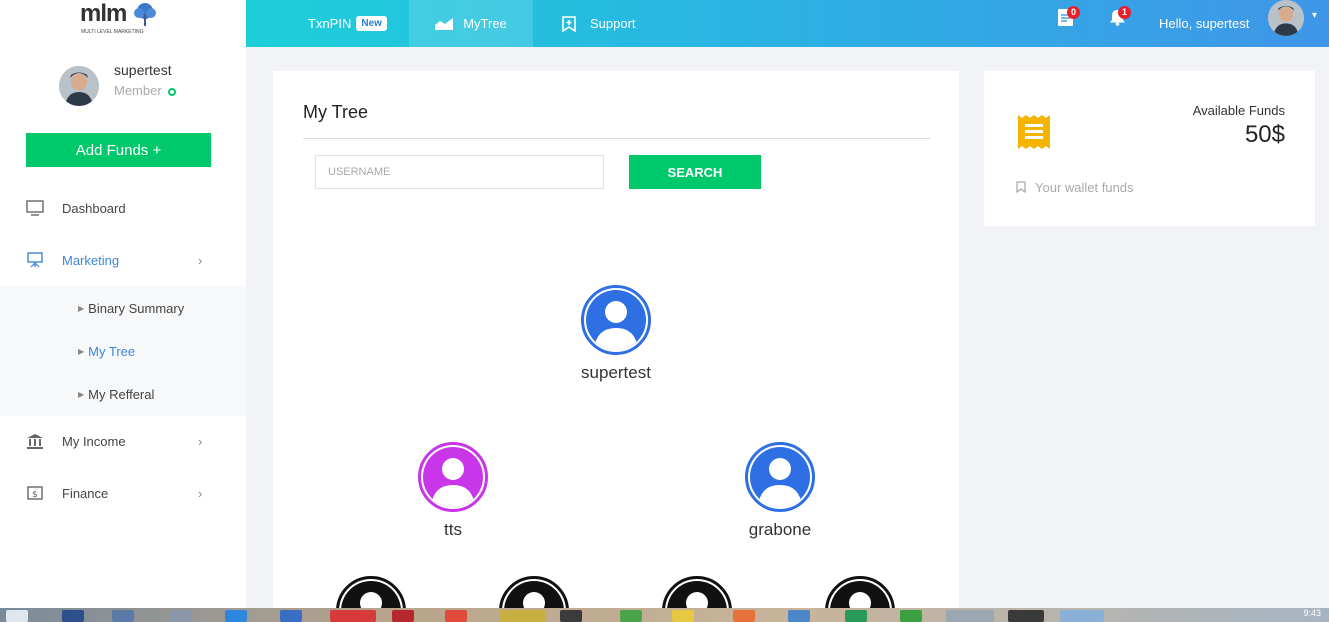 This screenshot has height=622, width=1329. I want to click on submenu-item-binary-summary: ▶ Binary Summary, so click(131, 308).